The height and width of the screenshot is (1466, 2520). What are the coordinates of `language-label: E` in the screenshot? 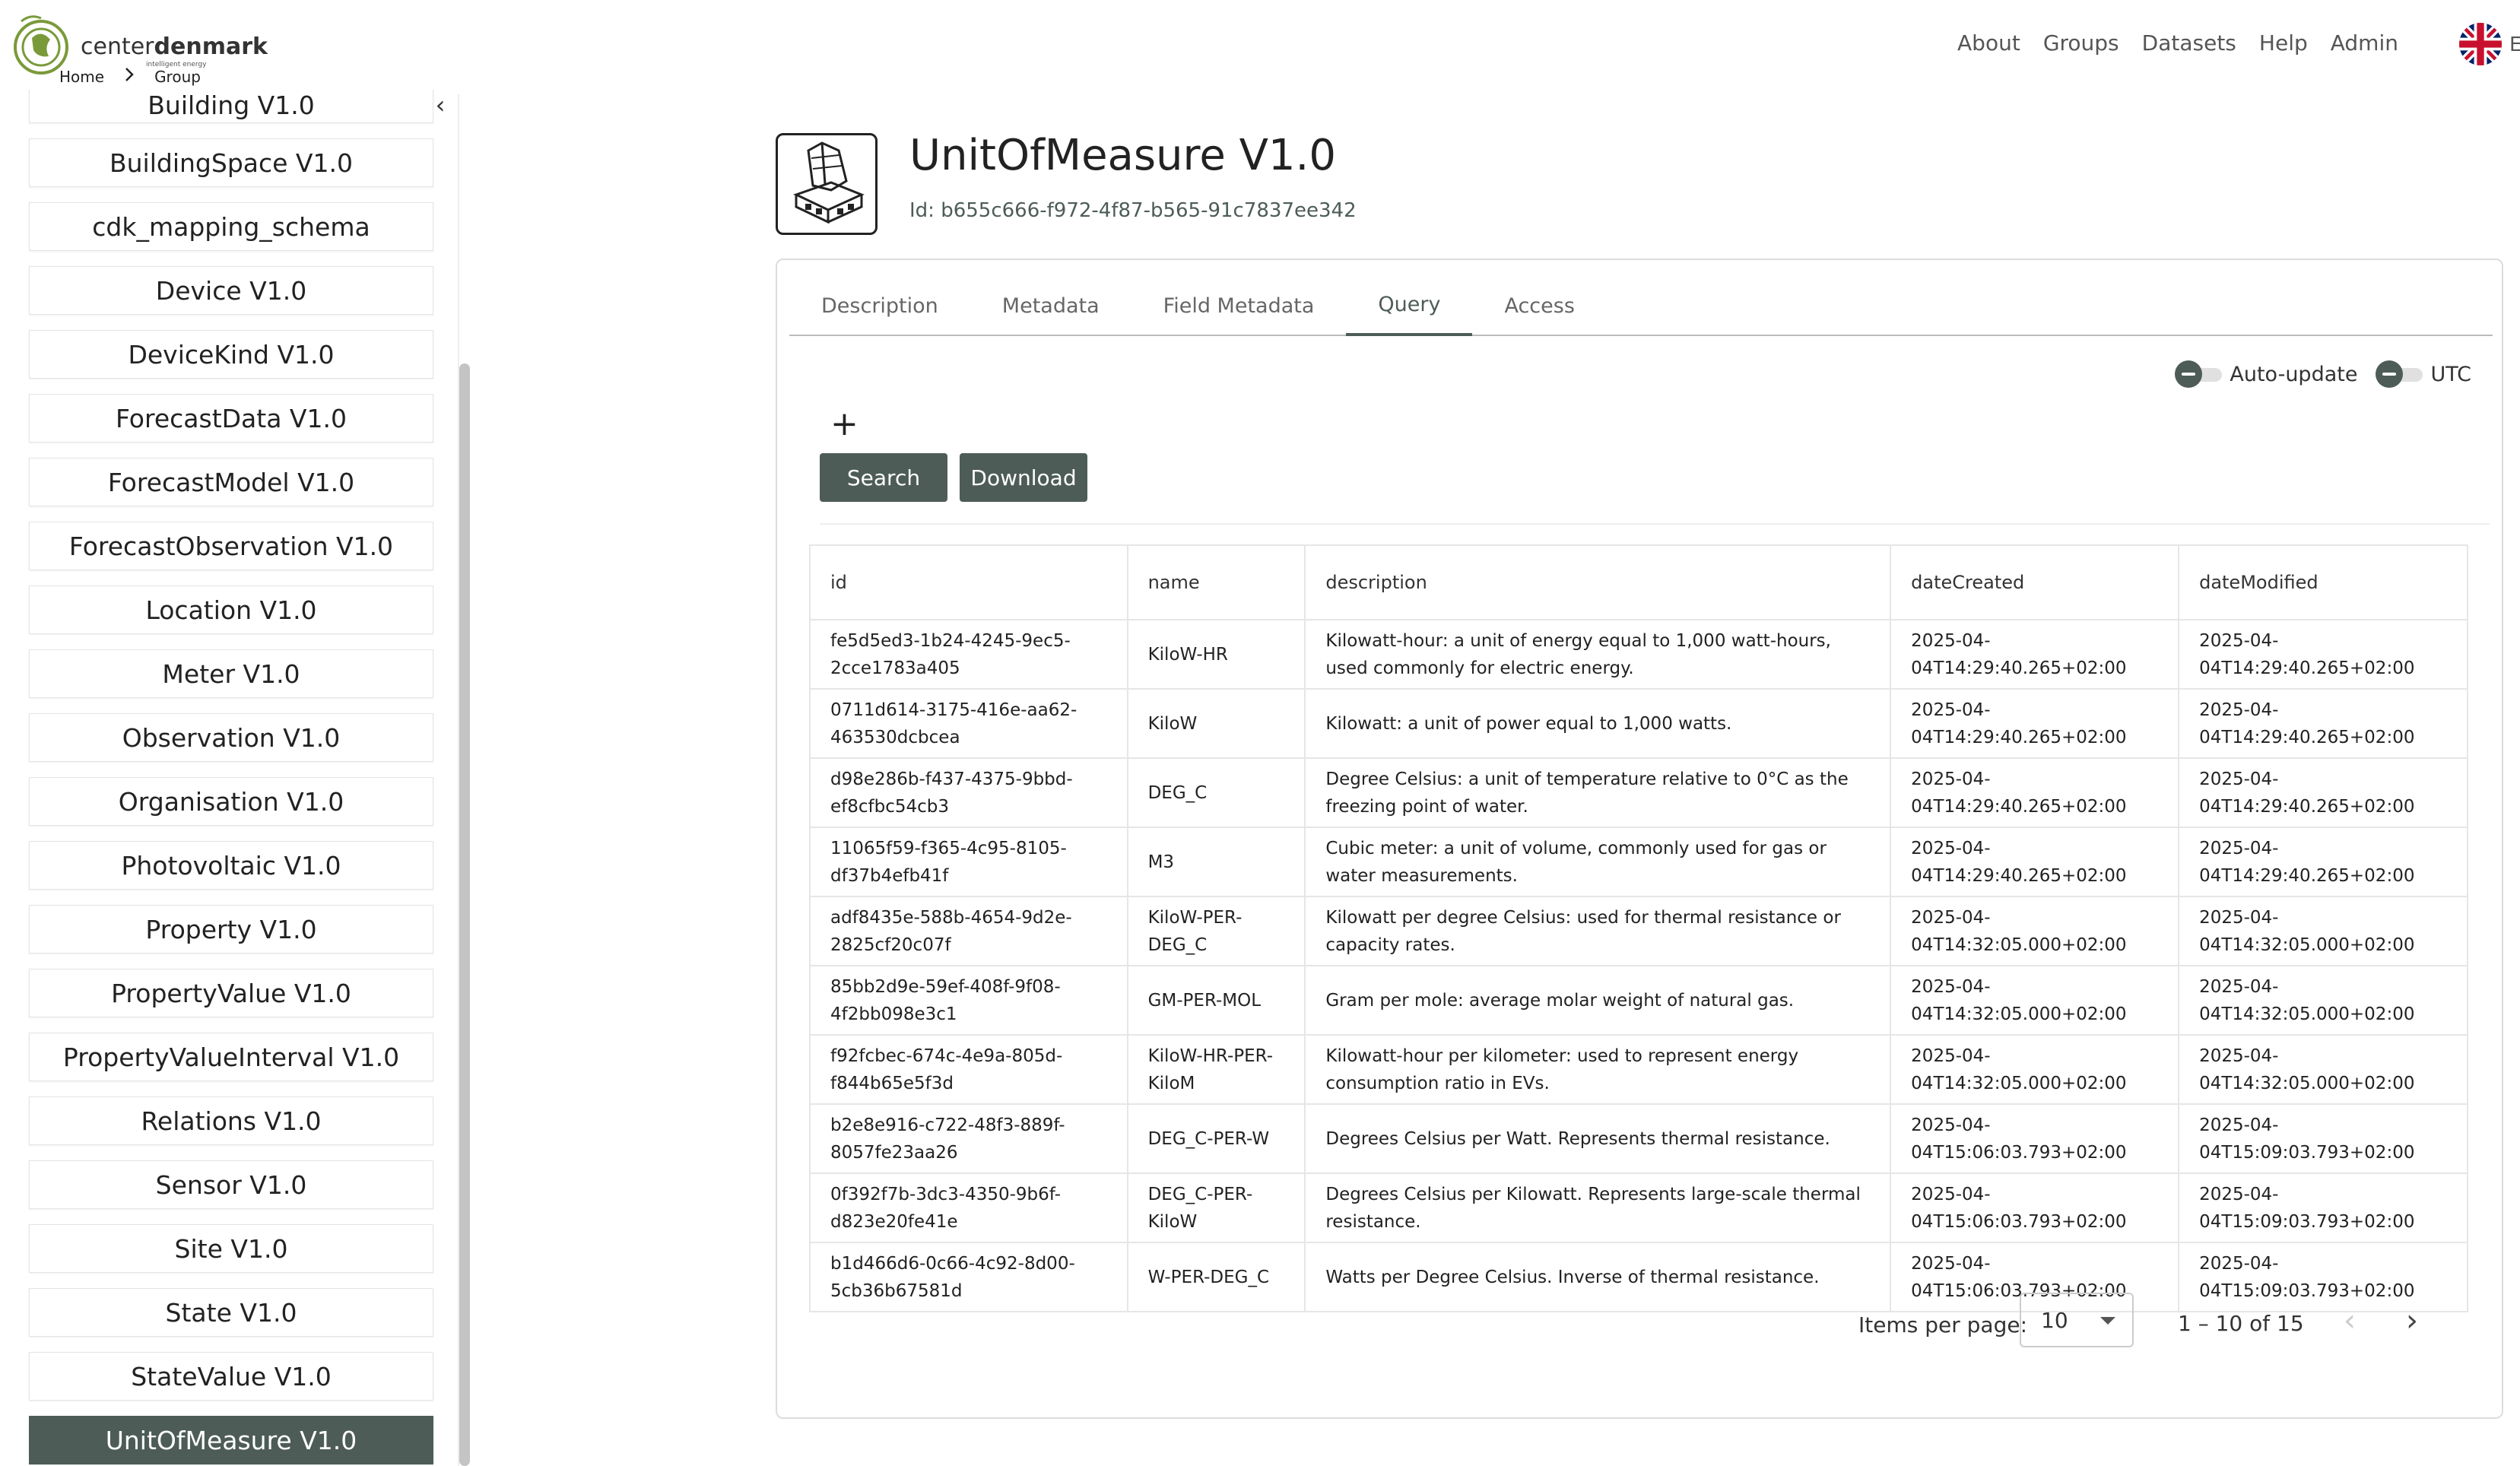 It's located at (2514, 44).